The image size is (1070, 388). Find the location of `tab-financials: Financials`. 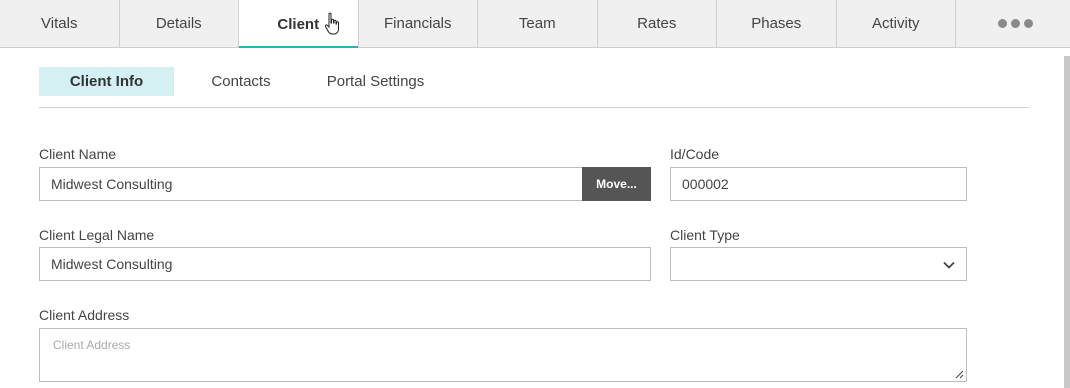

tab-financials: Financials is located at coordinates (418, 23).